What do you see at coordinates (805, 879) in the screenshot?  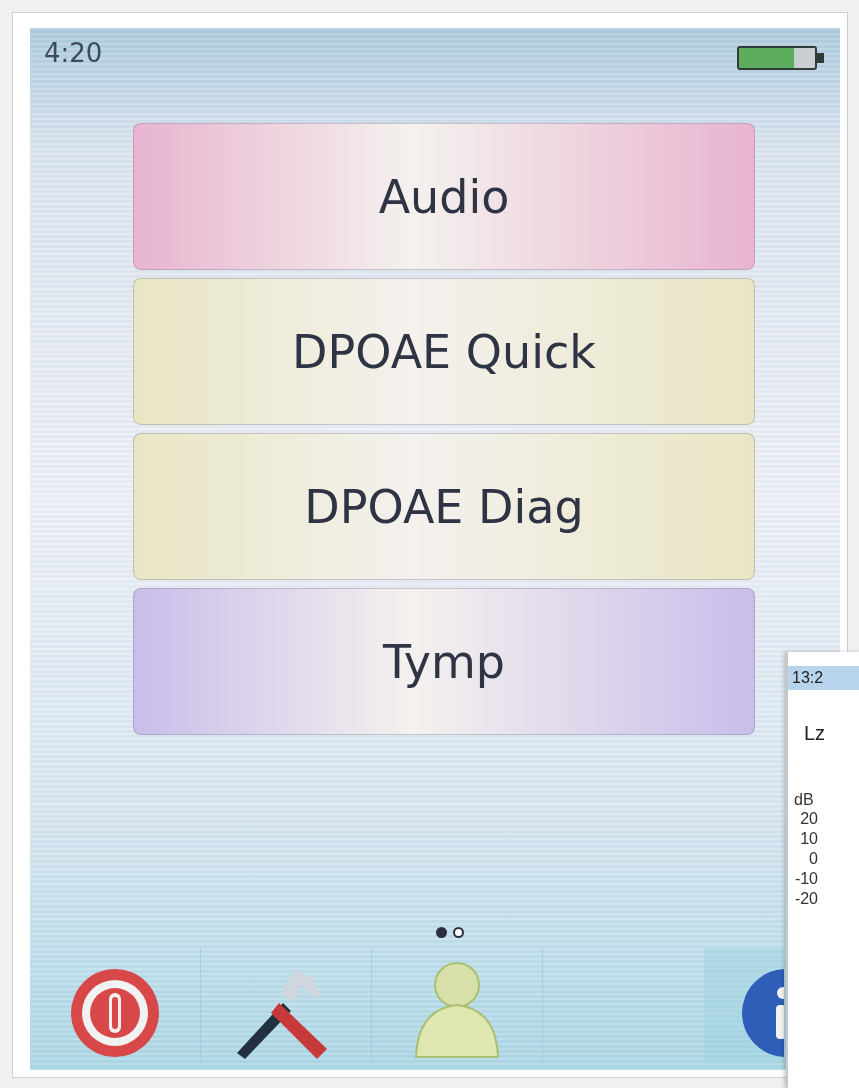 I see `axis-tick-label: -10` at bounding box center [805, 879].